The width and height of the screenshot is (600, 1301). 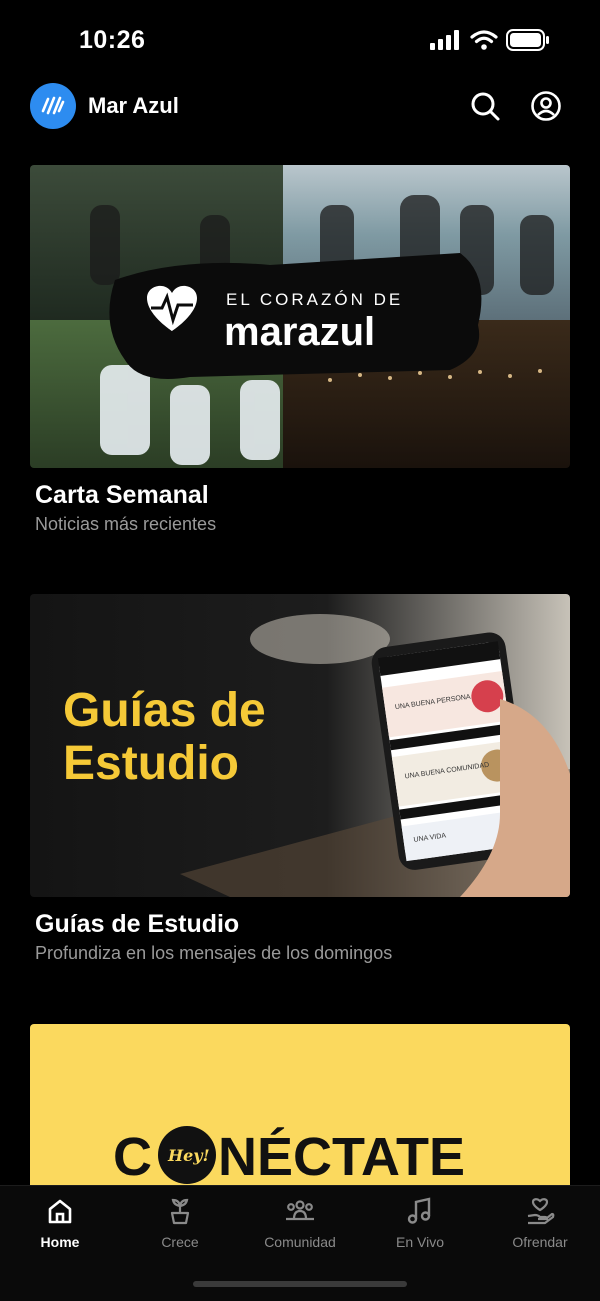 What do you see at coordinates (444, 40) in the screenshot?
I see `signal-icon` at bounding box center [444, 40].